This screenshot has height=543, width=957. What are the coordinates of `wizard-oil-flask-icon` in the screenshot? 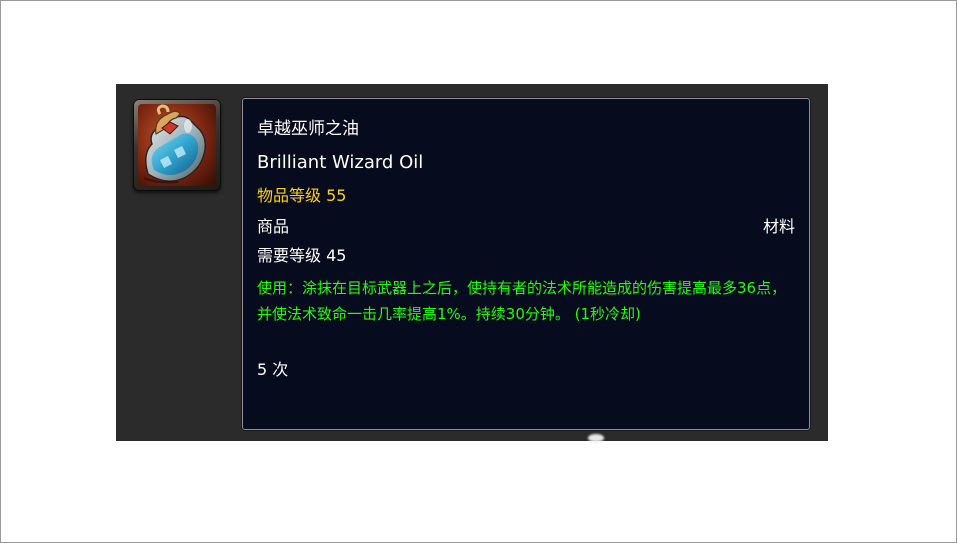 It's located at (177, 145).